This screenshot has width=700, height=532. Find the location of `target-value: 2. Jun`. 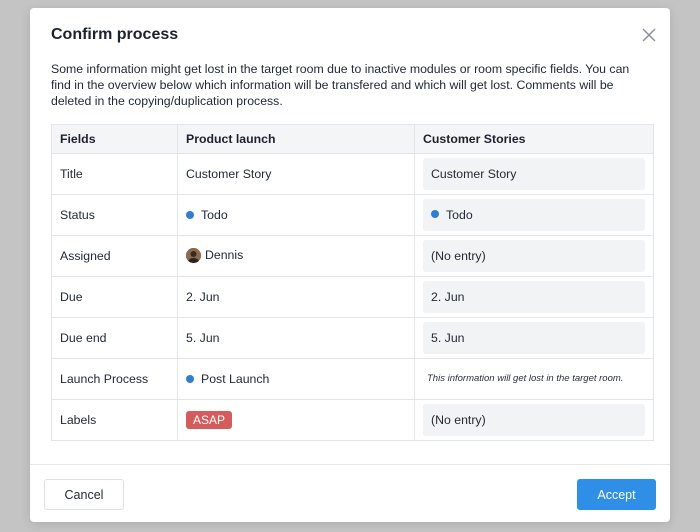

target-value: 2. Jun is located at coordinates (534, 297).